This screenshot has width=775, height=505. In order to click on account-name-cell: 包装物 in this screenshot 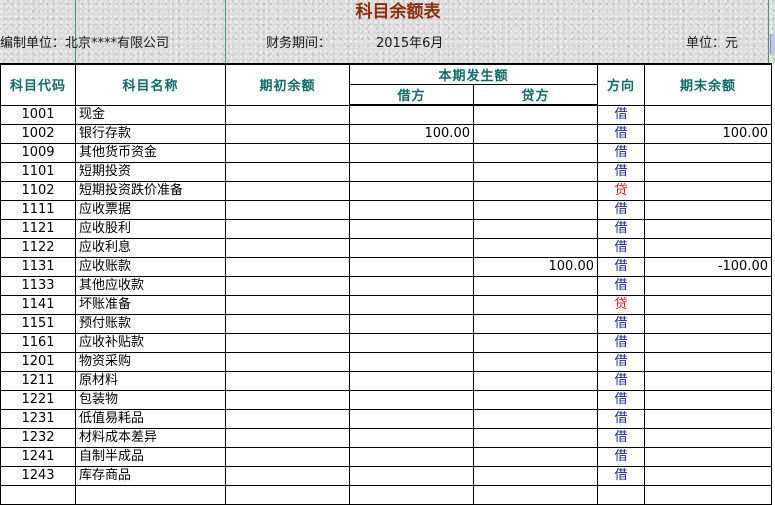, I will do `click(150, 399)`.